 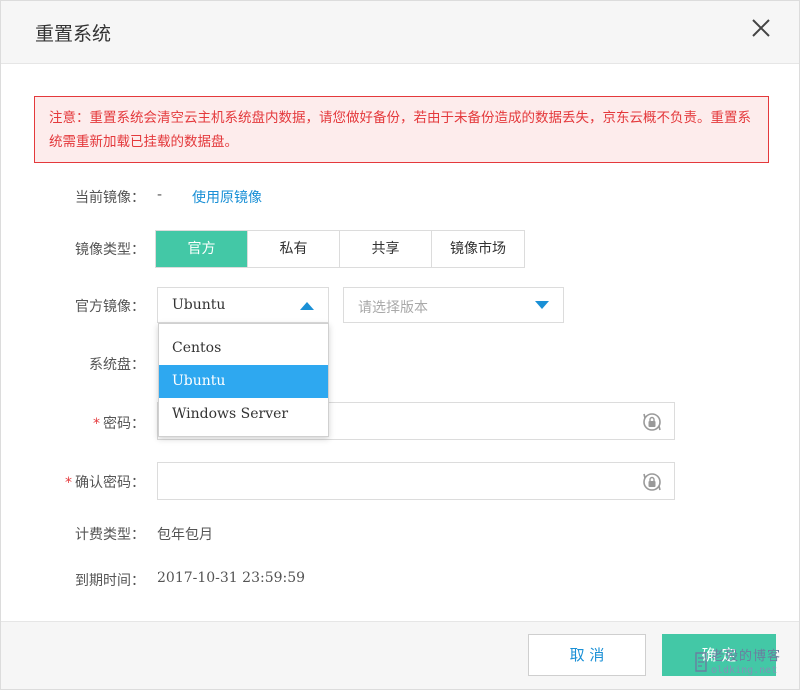 I want to click on version-select: 请选择版本, so click(x=453, y=305).